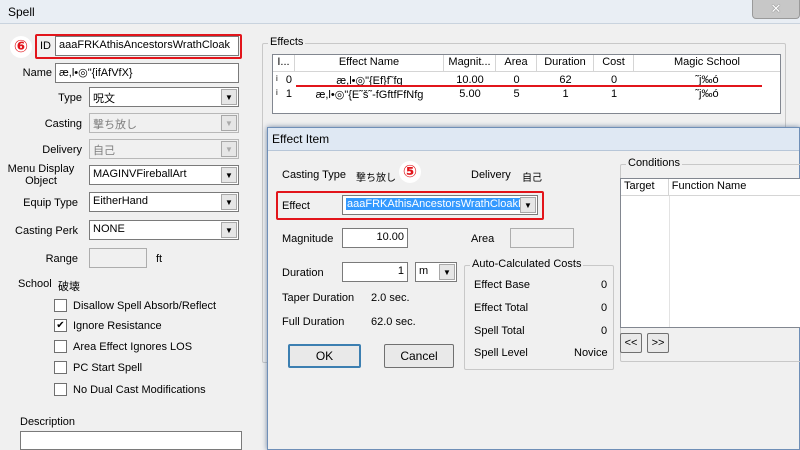 The width and height of the screenshot is (800, 450). Describe the element at coordinates (140, 174) in the screenshot. I see `menu-display-value: MAGINVFireballArt` at that location.